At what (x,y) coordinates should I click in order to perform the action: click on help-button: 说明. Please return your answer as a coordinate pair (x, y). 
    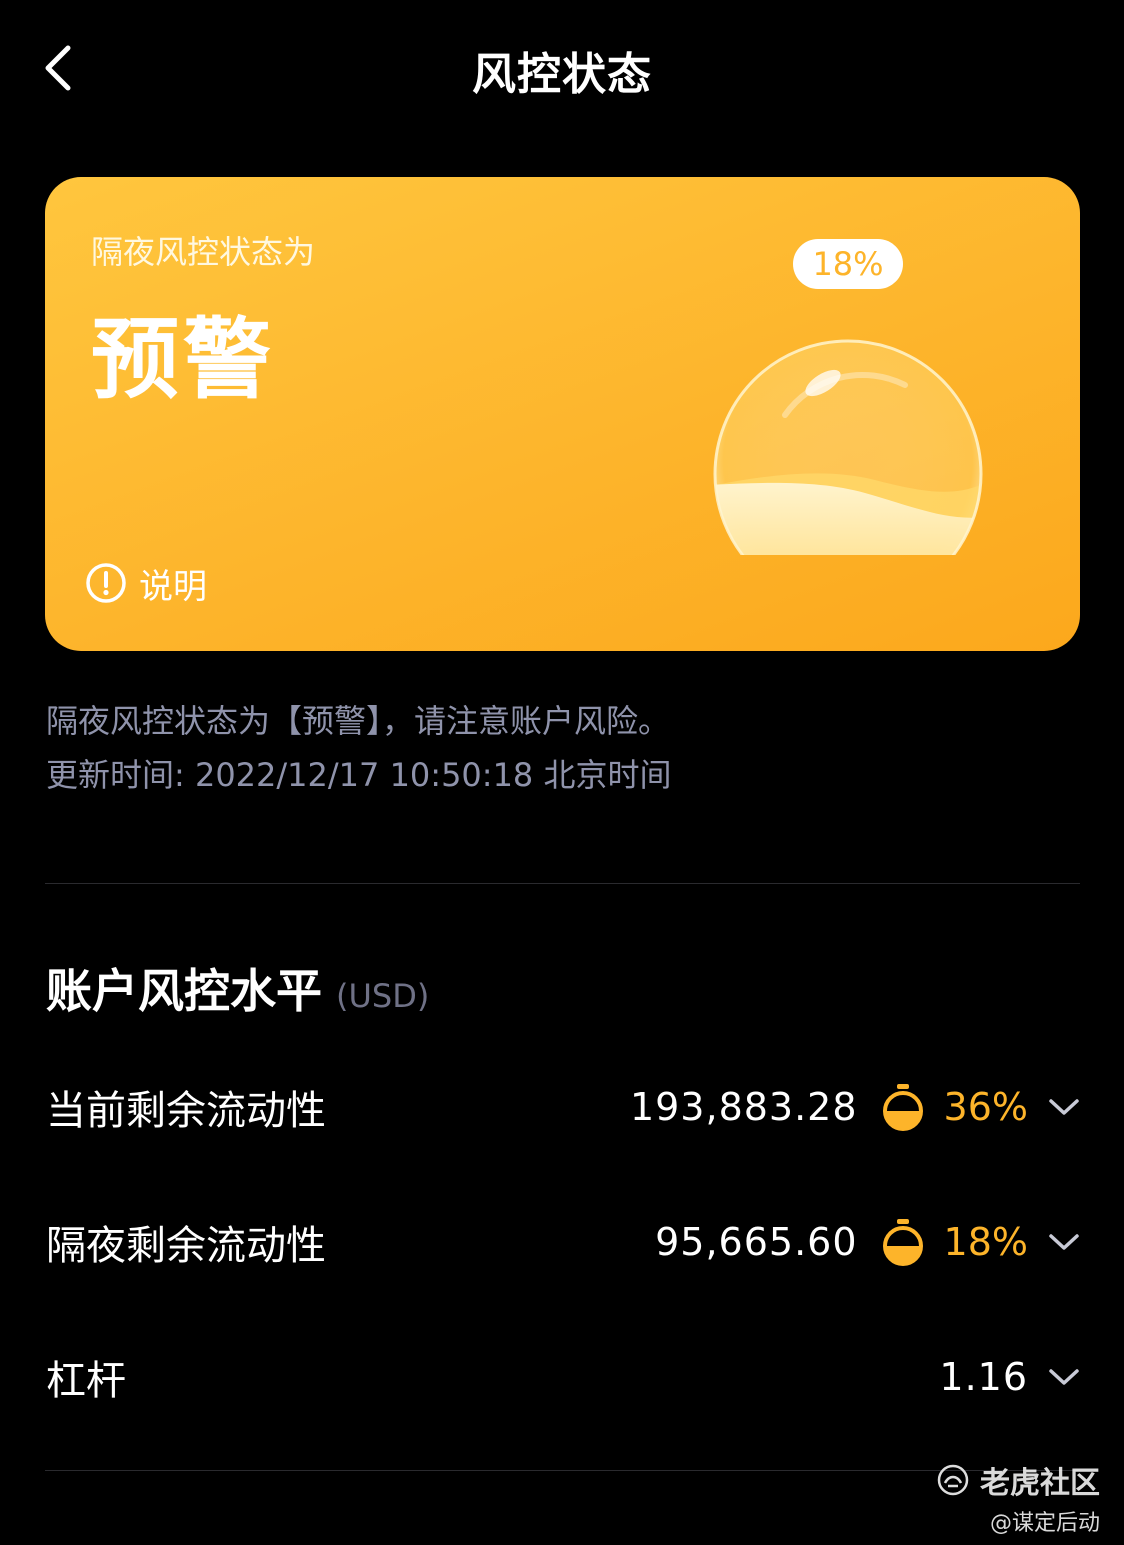
    Looking at the image, I should click on (146, 584).